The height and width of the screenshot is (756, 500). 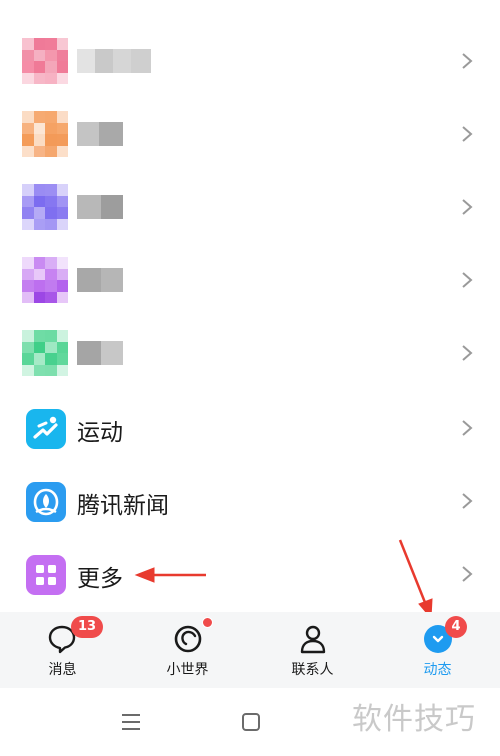 I want to click on notification-dot, so click(x=207, y=622).